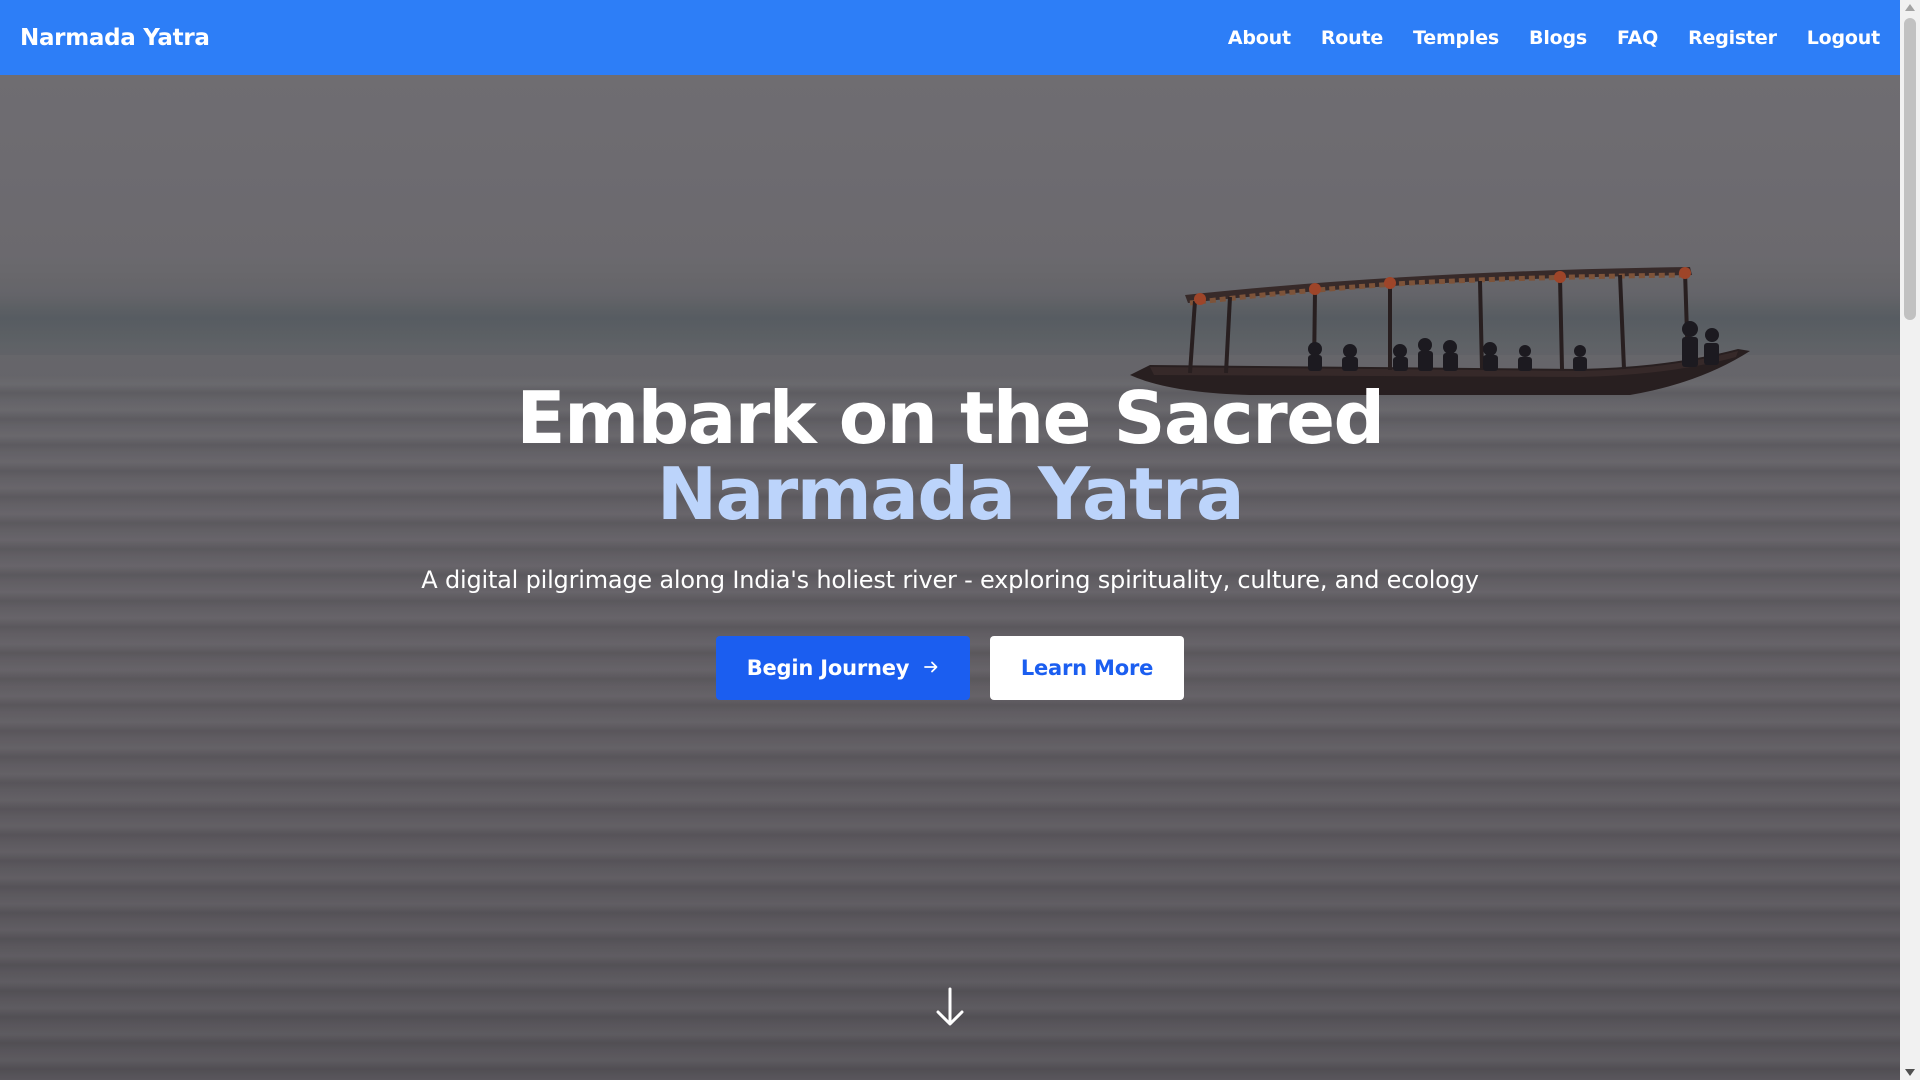 This screenshot has height=1080, width=1920. What do you see at coordinates (1732, 38) in the screenshot?
I see `nav-link-register: Register` at bounding box center [1732, 38].